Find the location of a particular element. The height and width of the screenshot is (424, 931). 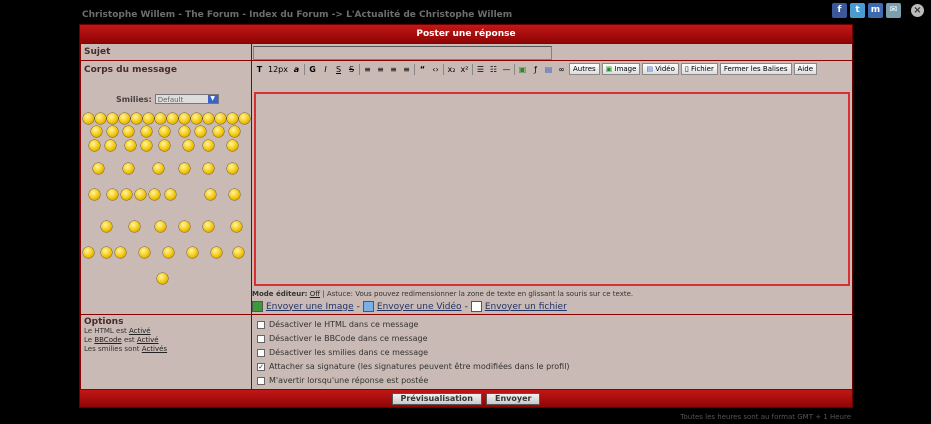

option-notify-reply: M'avertir lorsqu'une réponse est postée is located at coordinates (342, 380).